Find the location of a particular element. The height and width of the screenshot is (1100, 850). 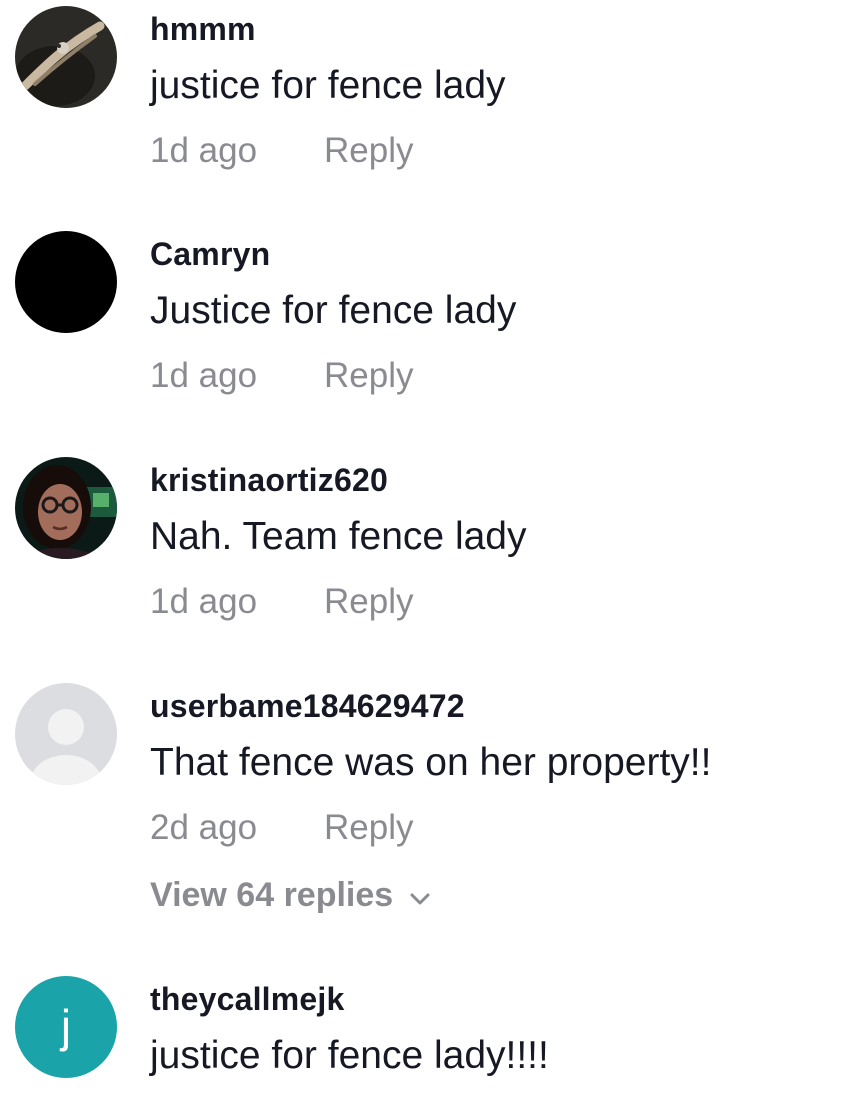

comment-text: justice for fence lady is located at coordinates (328, 85).